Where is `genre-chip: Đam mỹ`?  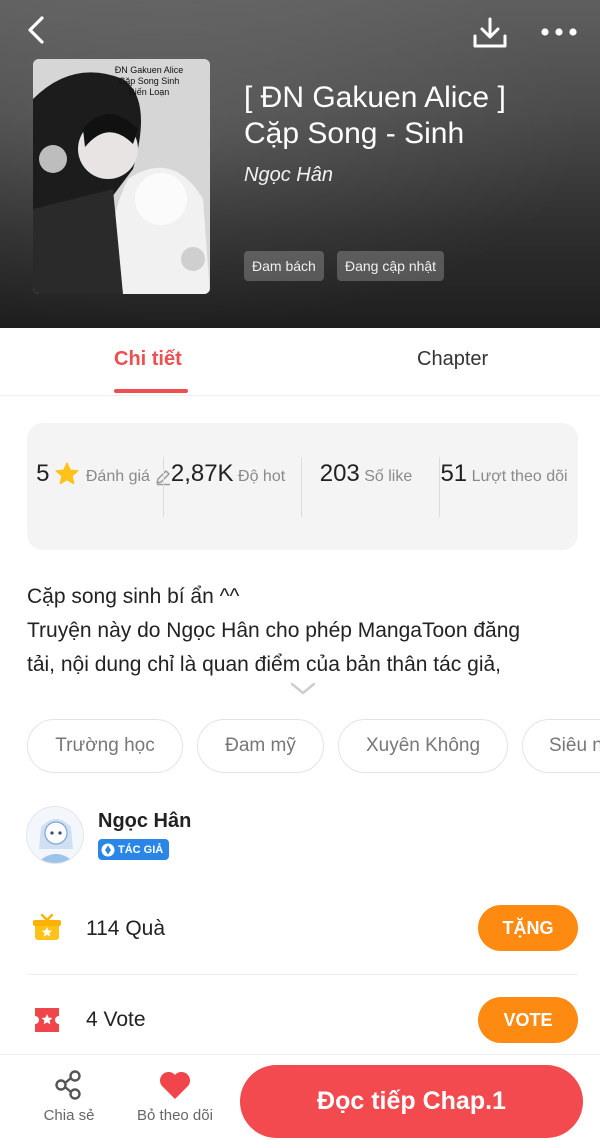 genre-chip: Đam mỹ is located at coordinates (260, 746).